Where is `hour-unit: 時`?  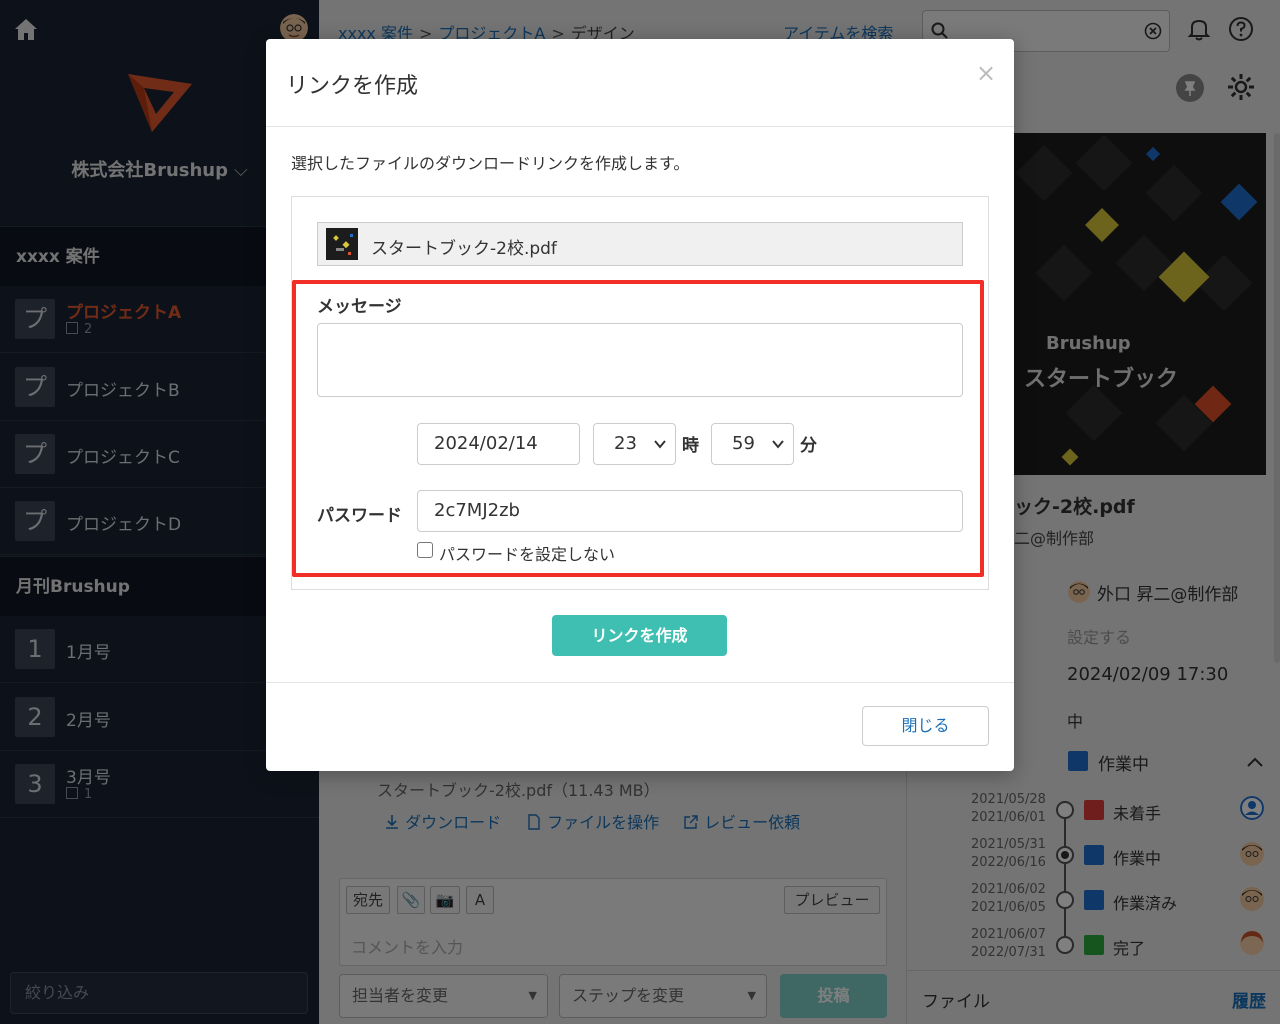
hour-unit: 時 is located at coordinates (690, 446).